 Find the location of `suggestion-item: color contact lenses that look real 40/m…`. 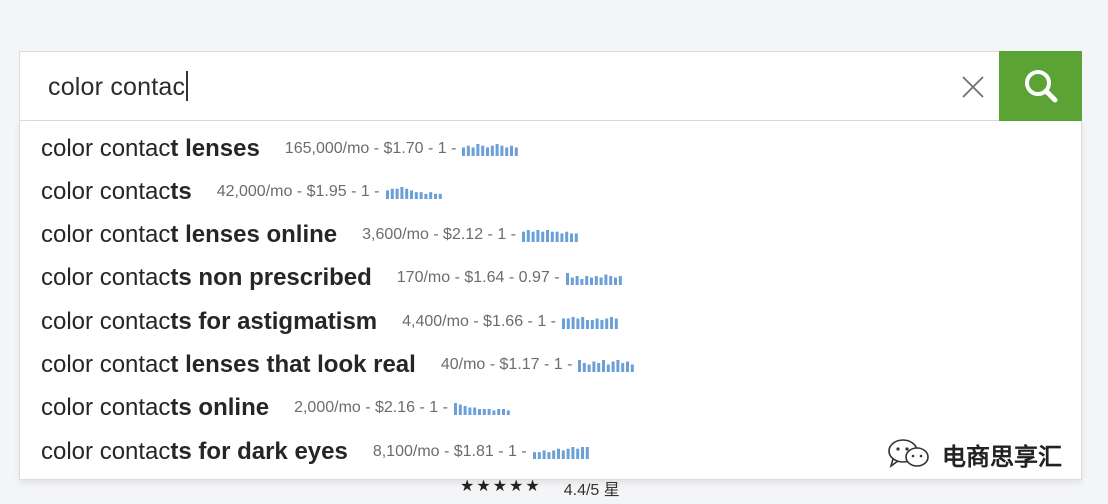

suggestion-item: color contact lenses that look real 40/m… is located at coordinates (338, 365).